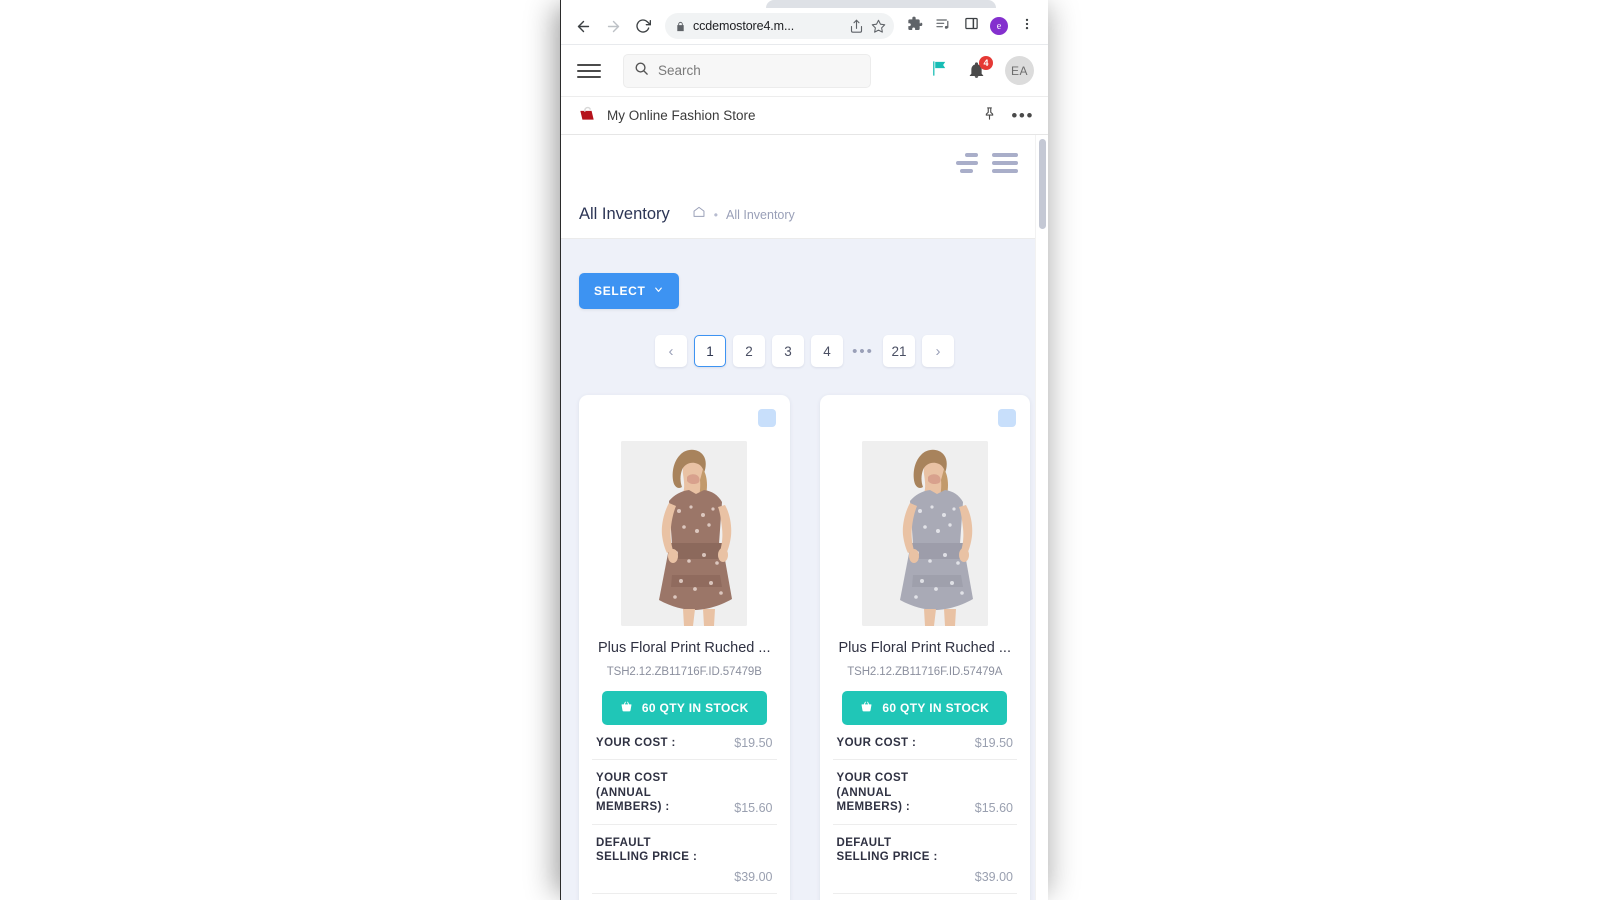 The width and height of the screenshot is (1600, 900). Describe the element at coordinates (620, 291) in the screenshot. I see `select-button-label: SELECT` at that location.